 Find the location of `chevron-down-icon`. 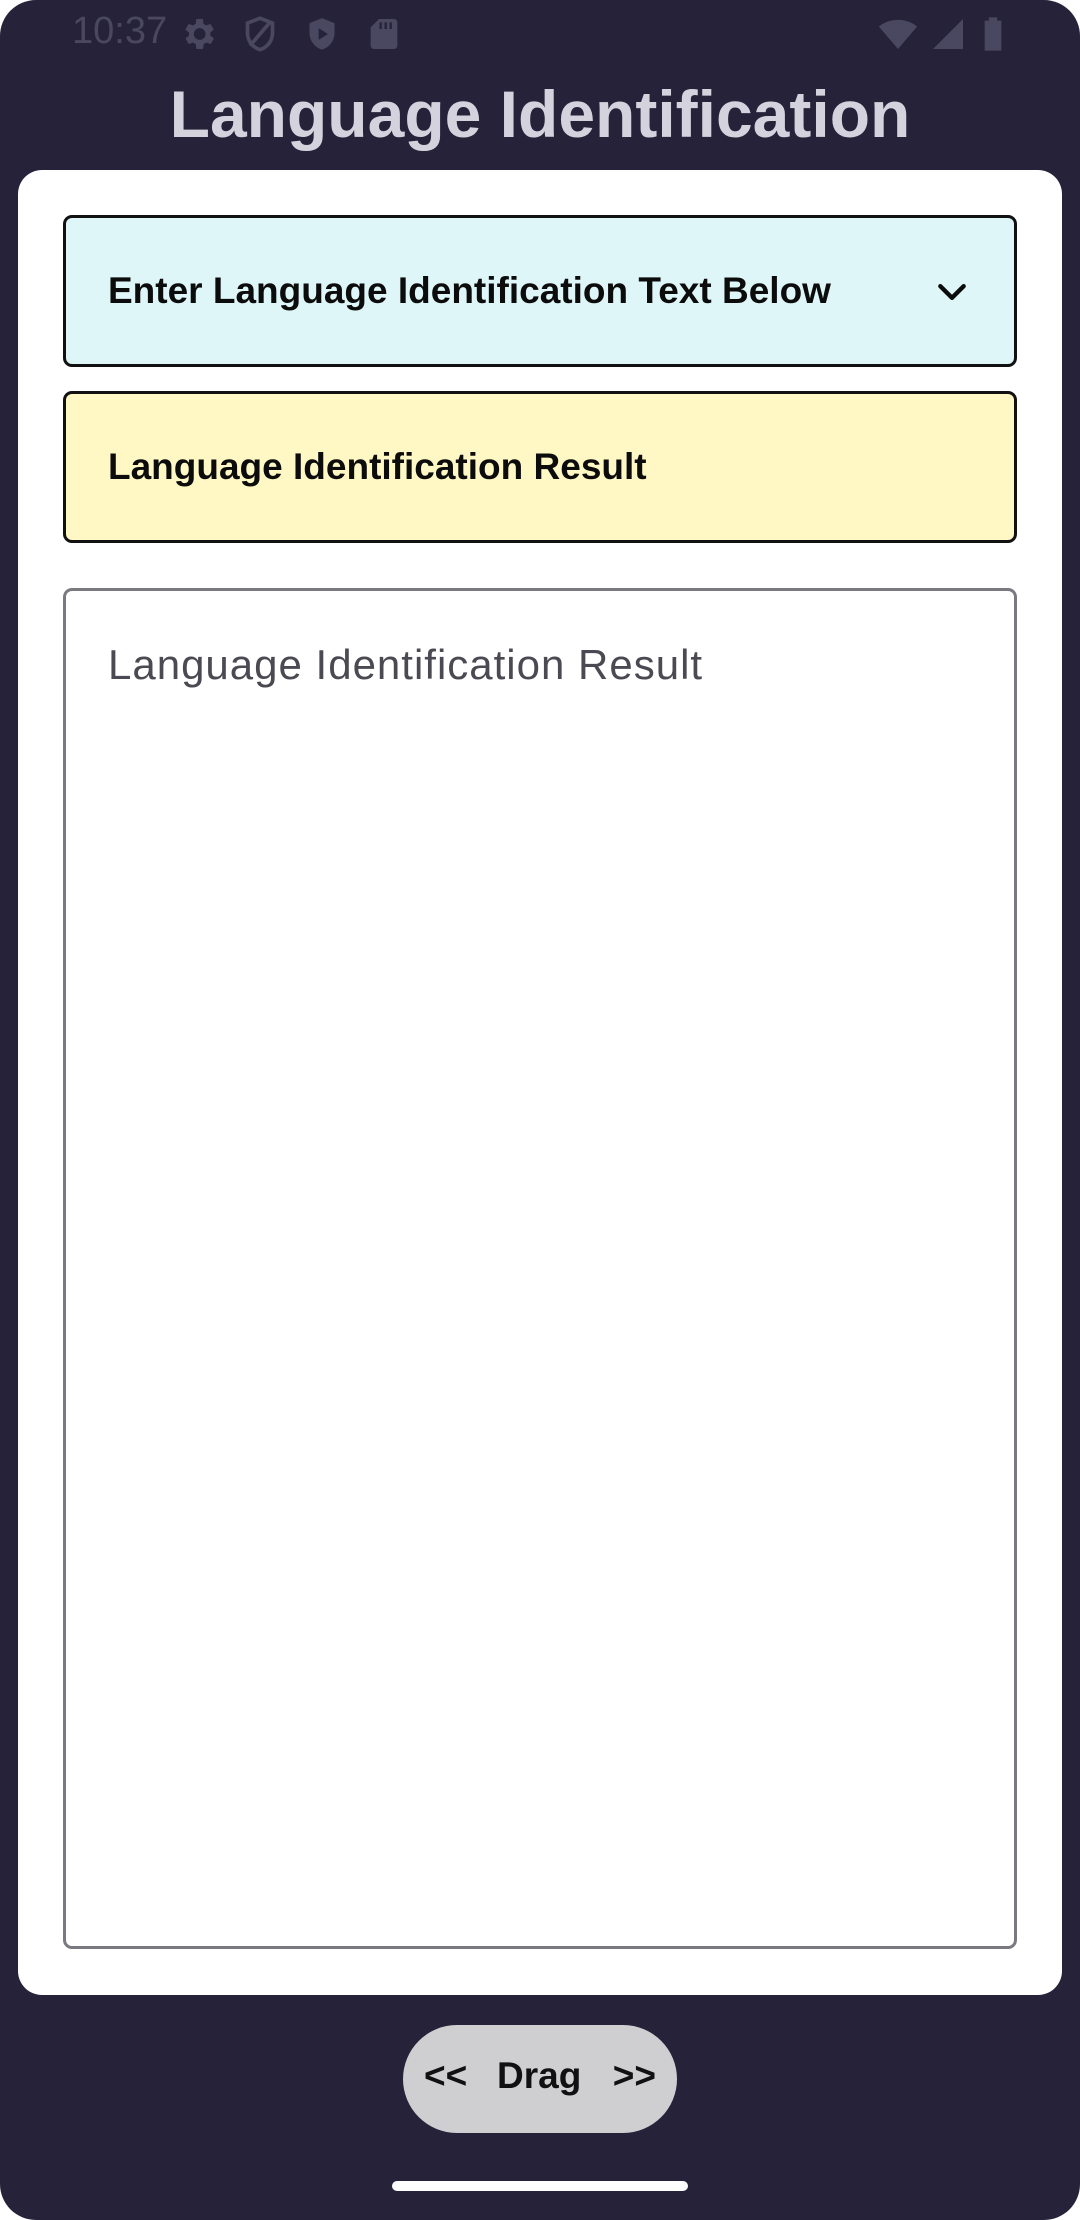

chevron-down-icon is located at coordinates (952, 292).